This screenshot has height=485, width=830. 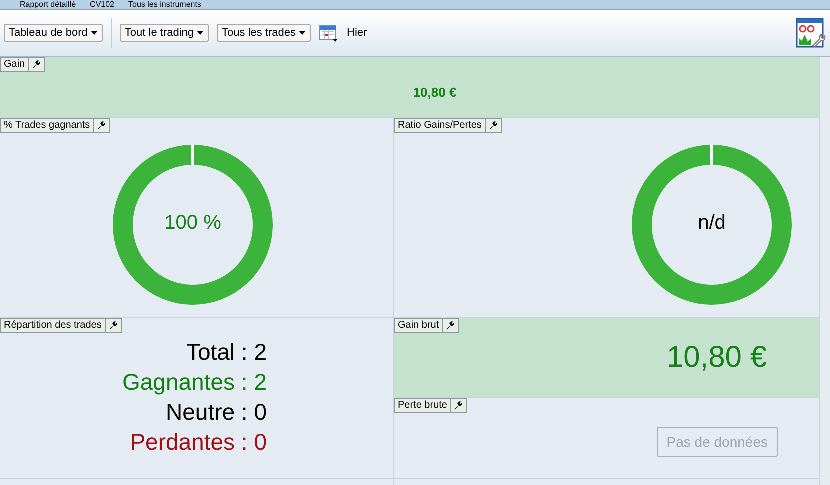 I want to click on window-tab: CV102, so click(x=102, y=4).